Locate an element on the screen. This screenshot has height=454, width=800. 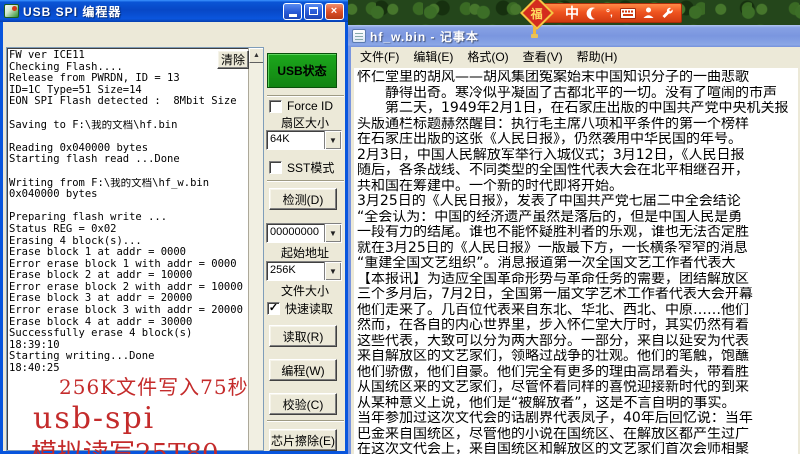
log-line: Writing from F:\我的文档\hf_w.bin is located at coordinates (109, 183).